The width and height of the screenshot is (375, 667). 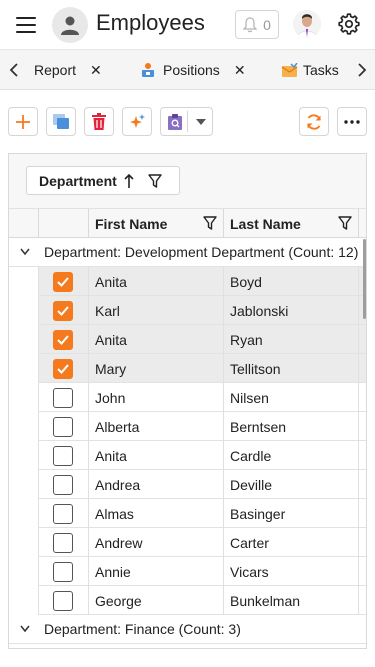 What do you see at coordinates (310, 70) in the screenshot?
I see `tab-tasks: Tasks` at bounding box center [310, 70].